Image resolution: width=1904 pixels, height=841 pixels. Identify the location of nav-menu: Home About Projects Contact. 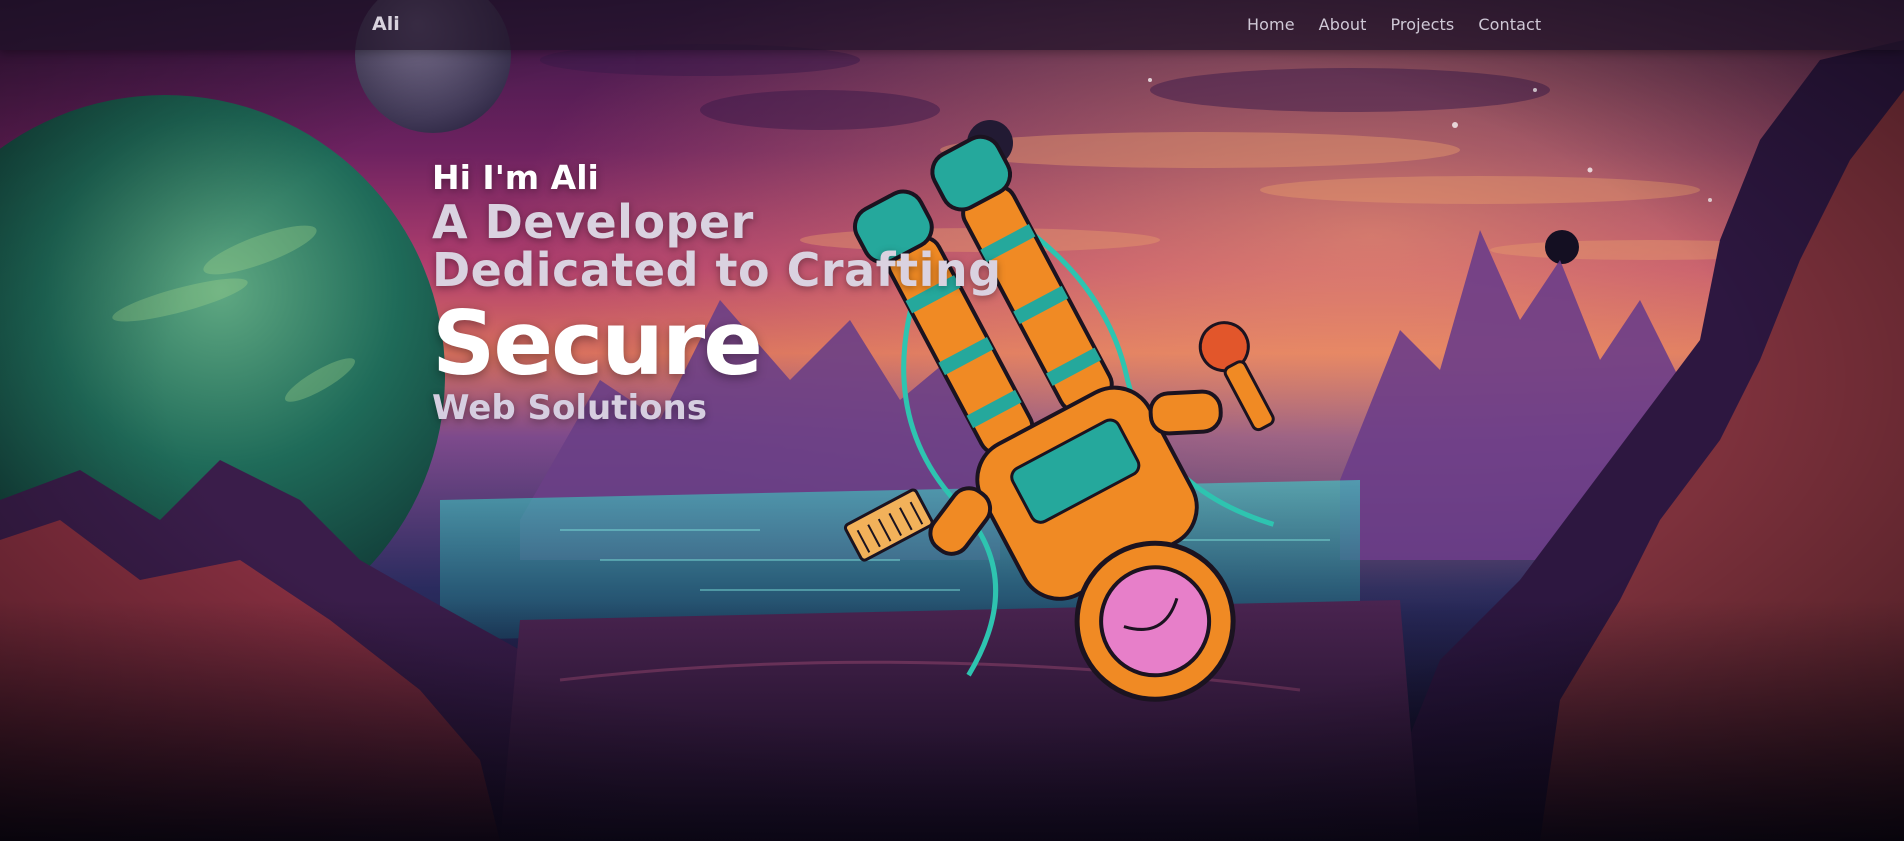
(1394, 24).